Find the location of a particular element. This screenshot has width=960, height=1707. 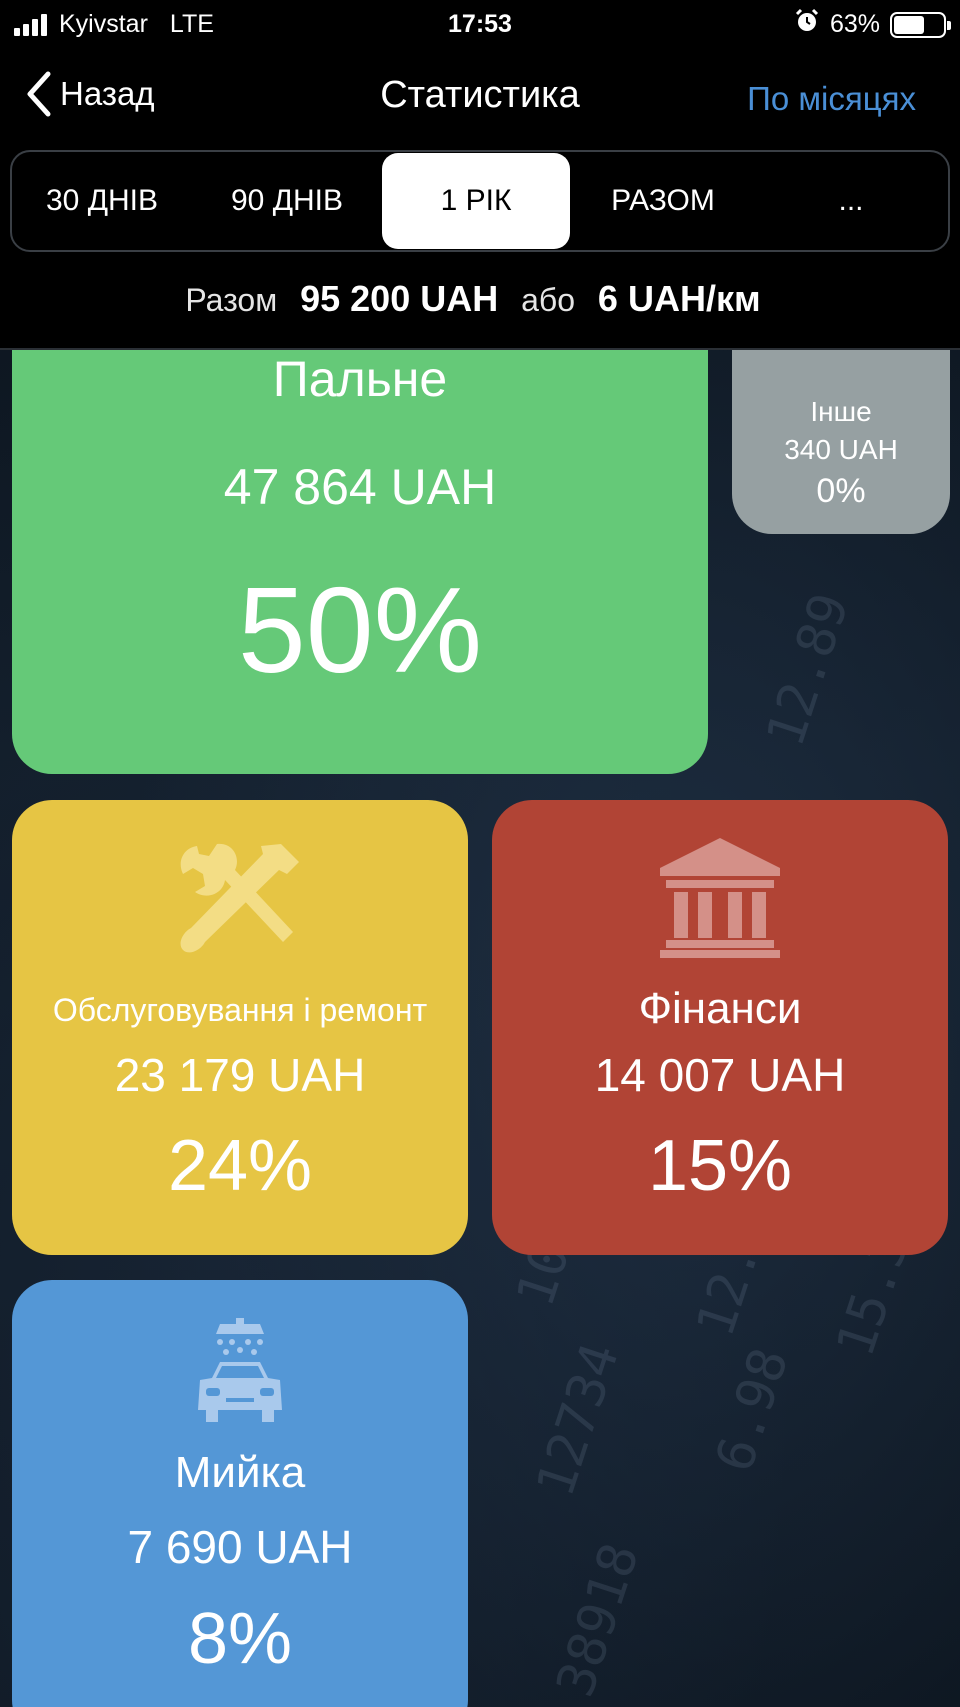

category-percent: 24% is located at coordinates (240, 1166).